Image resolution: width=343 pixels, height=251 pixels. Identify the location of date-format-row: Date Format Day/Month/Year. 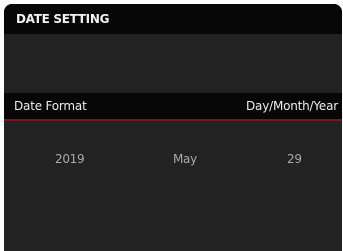
(173, 106).